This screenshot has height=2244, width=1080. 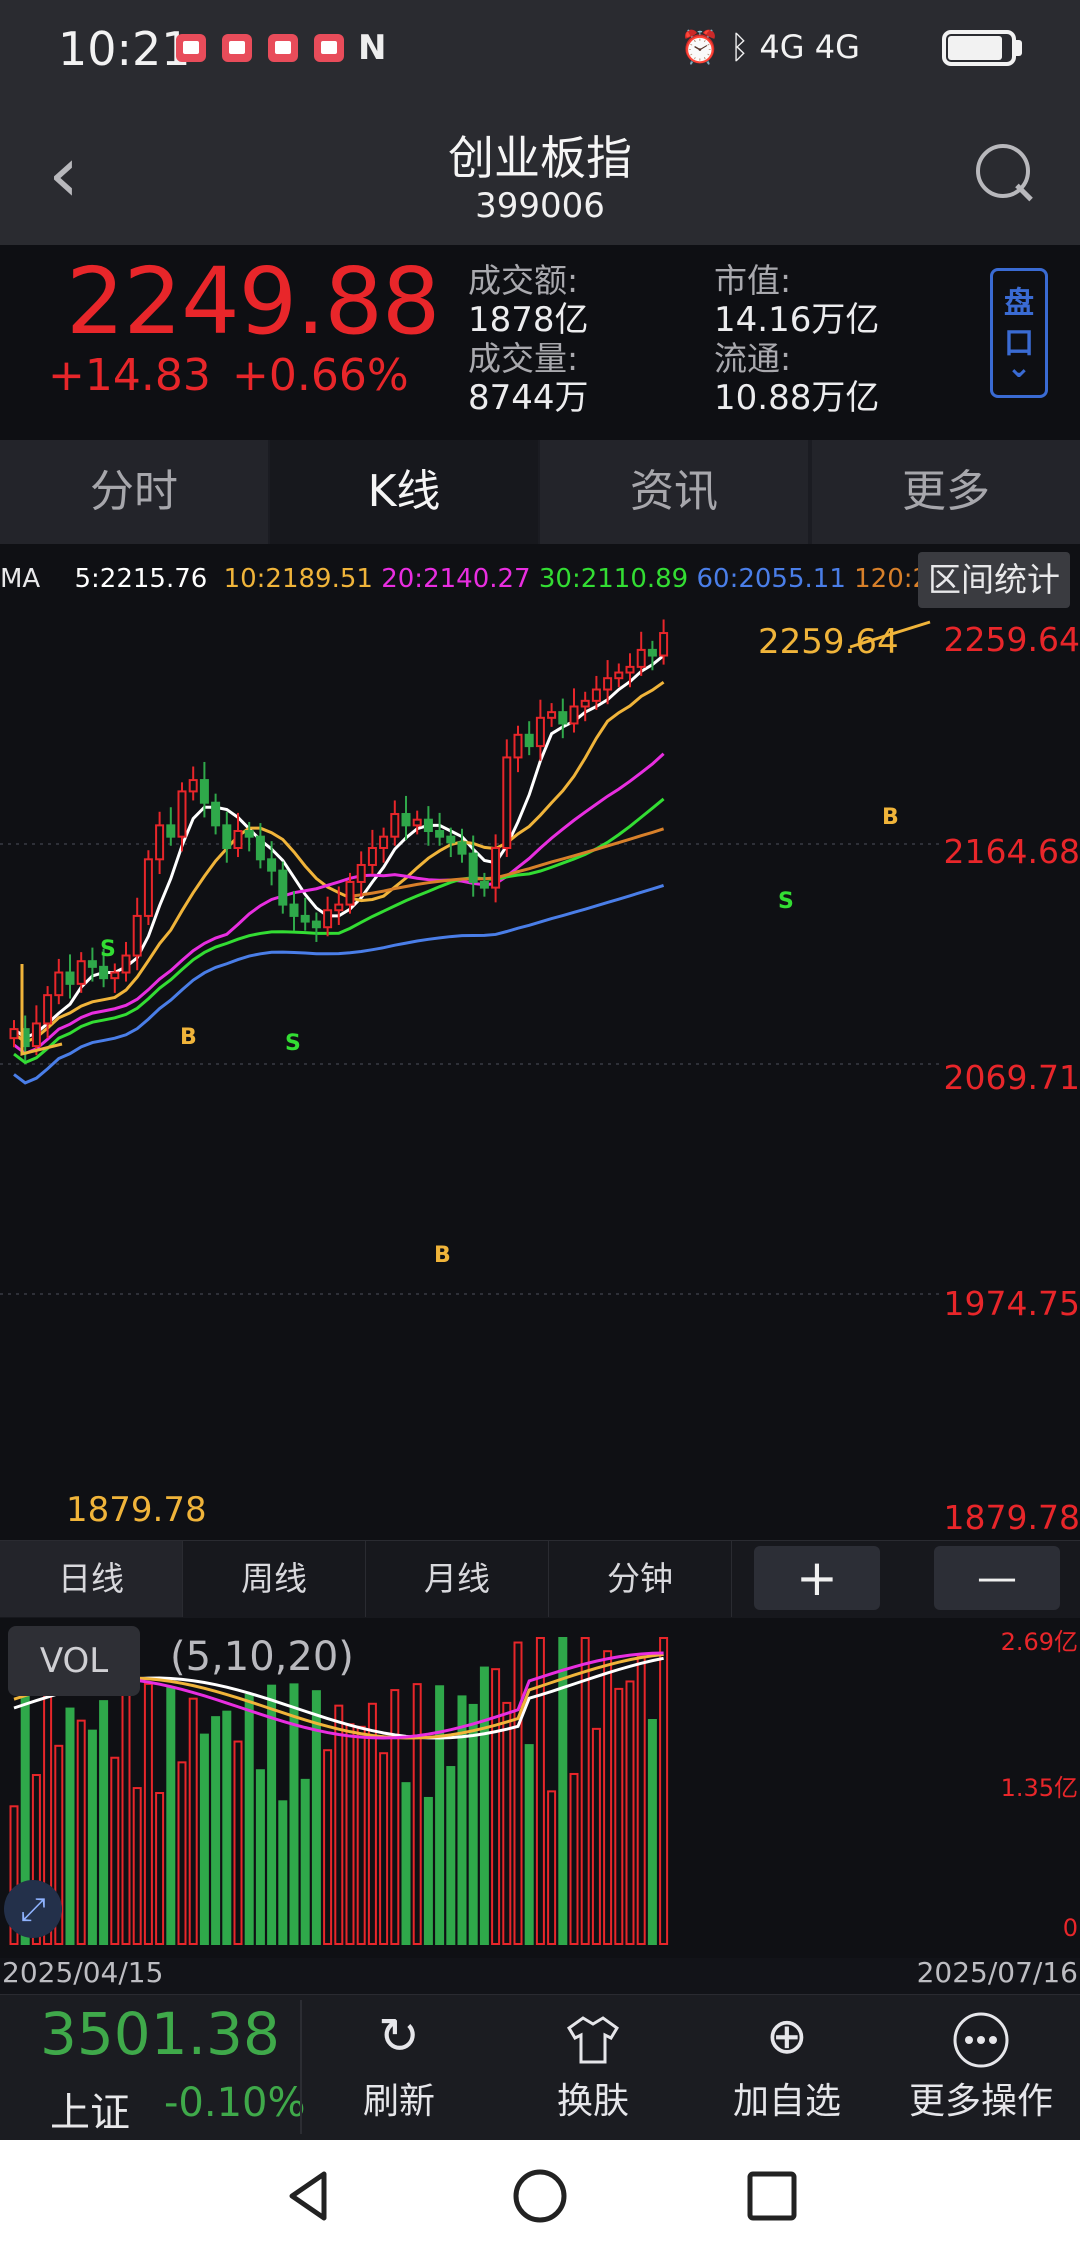 I want to click on volume-svg, so click(x=339, y=1791).